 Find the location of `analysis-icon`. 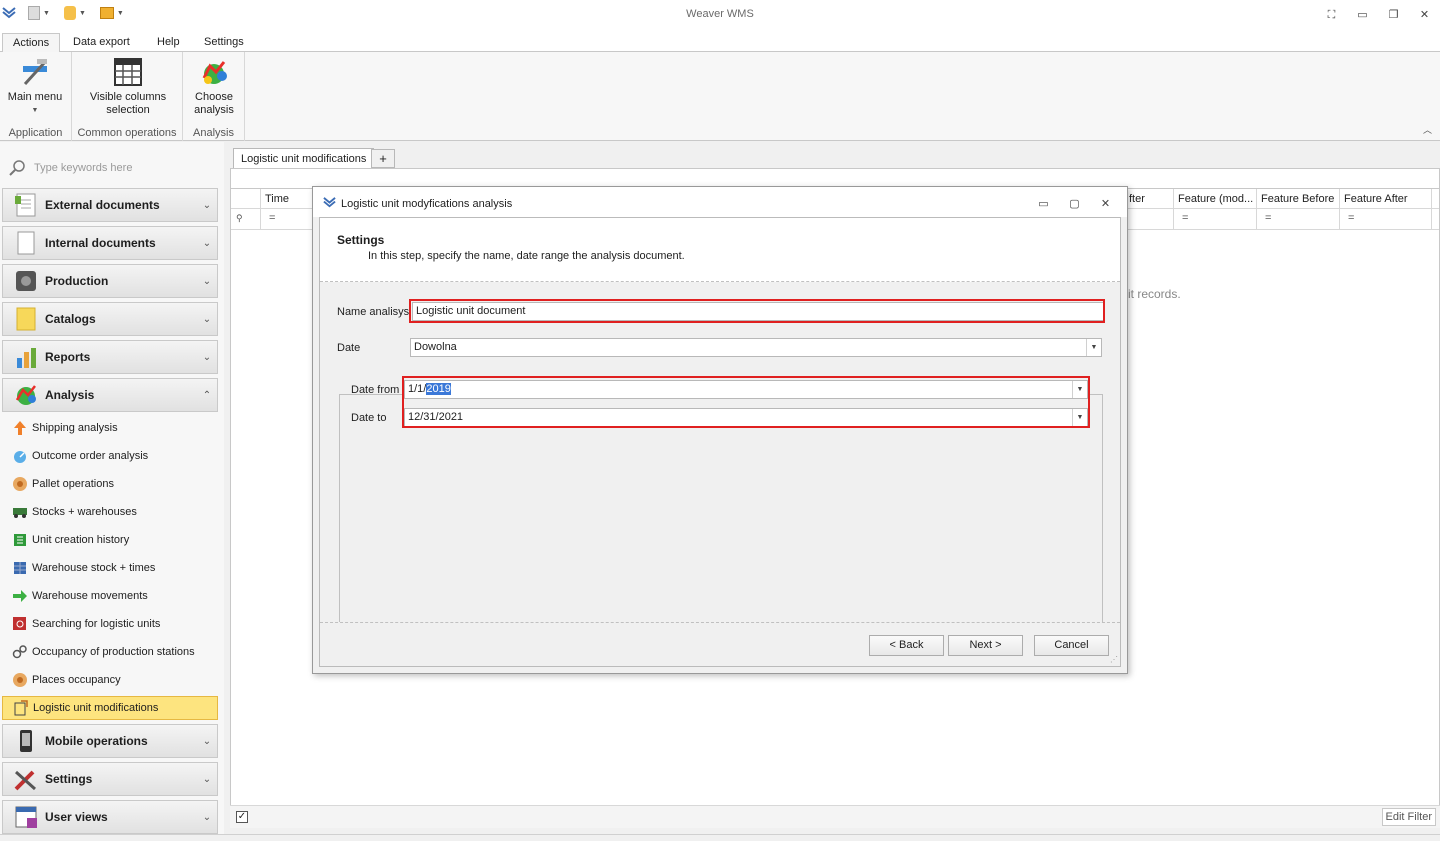

analysis-icon is located at coordinates (214, 72).